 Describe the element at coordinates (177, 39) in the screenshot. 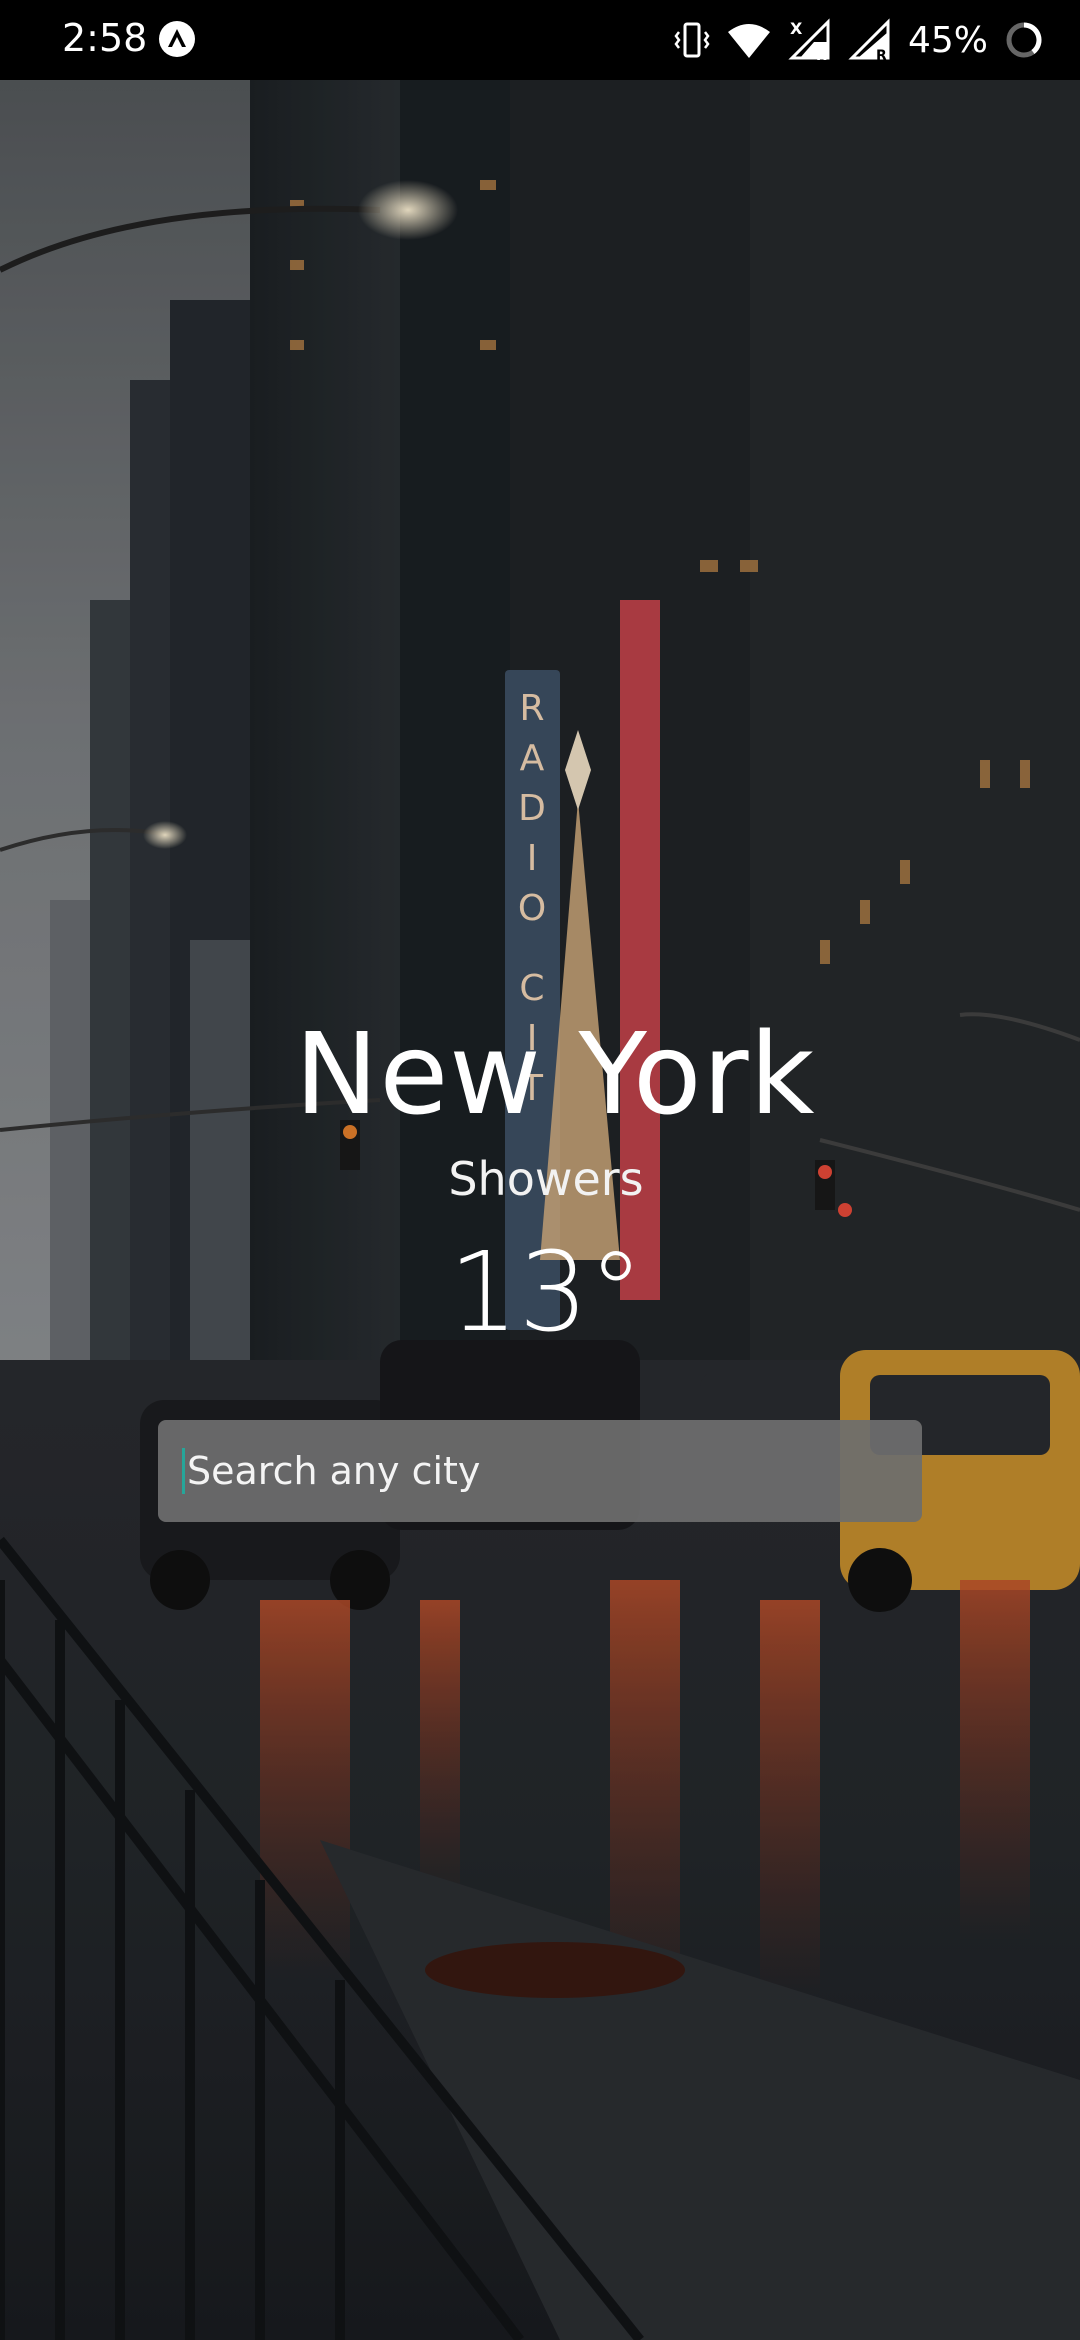

I see `expo-app-icon` at that location.